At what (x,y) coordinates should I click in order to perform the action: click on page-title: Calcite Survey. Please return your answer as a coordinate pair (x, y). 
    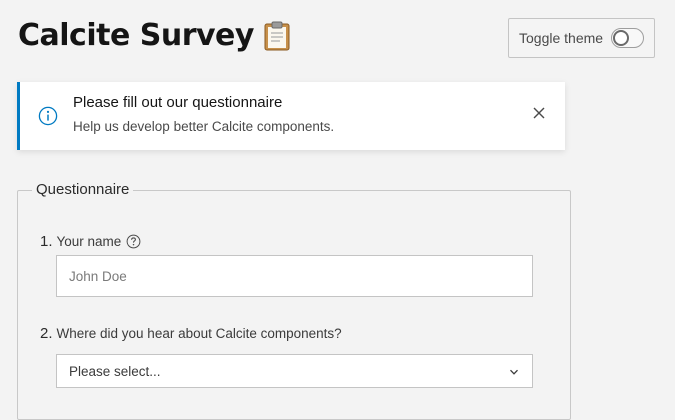
    Looking at the image, I should click on (154, 35).